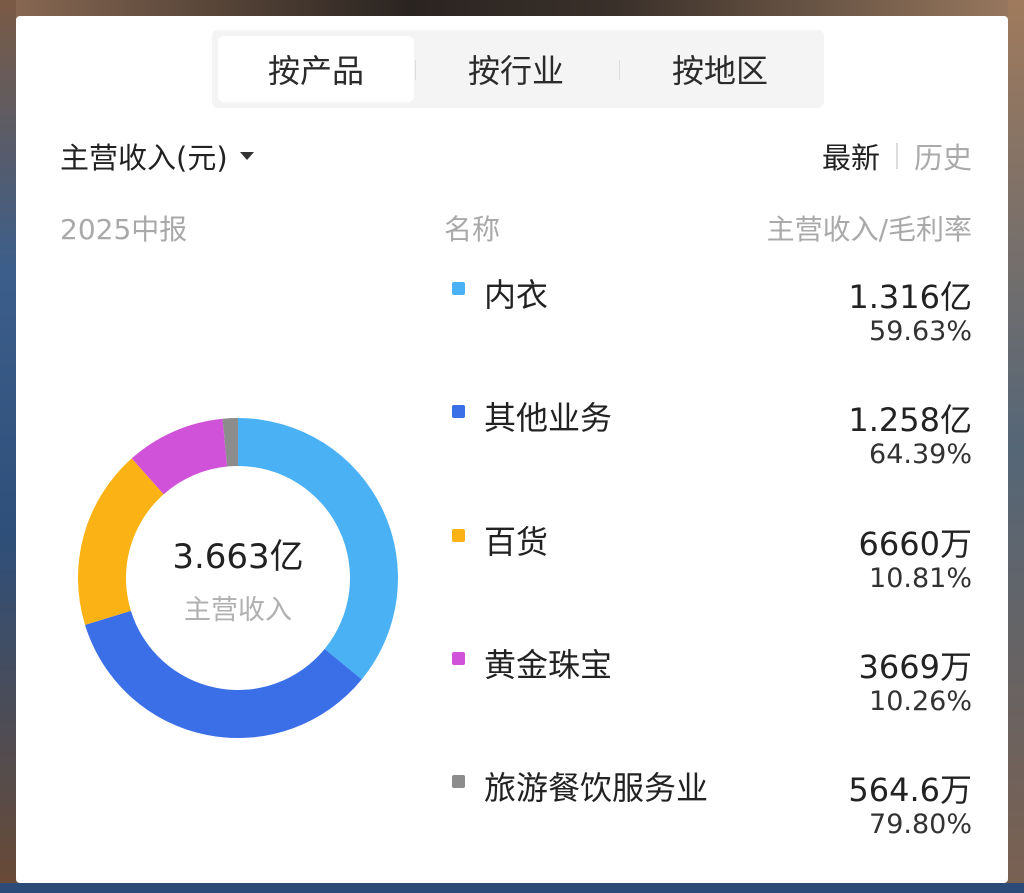  I want to click on item-name: 黄金珠宝, so click(548, 665).